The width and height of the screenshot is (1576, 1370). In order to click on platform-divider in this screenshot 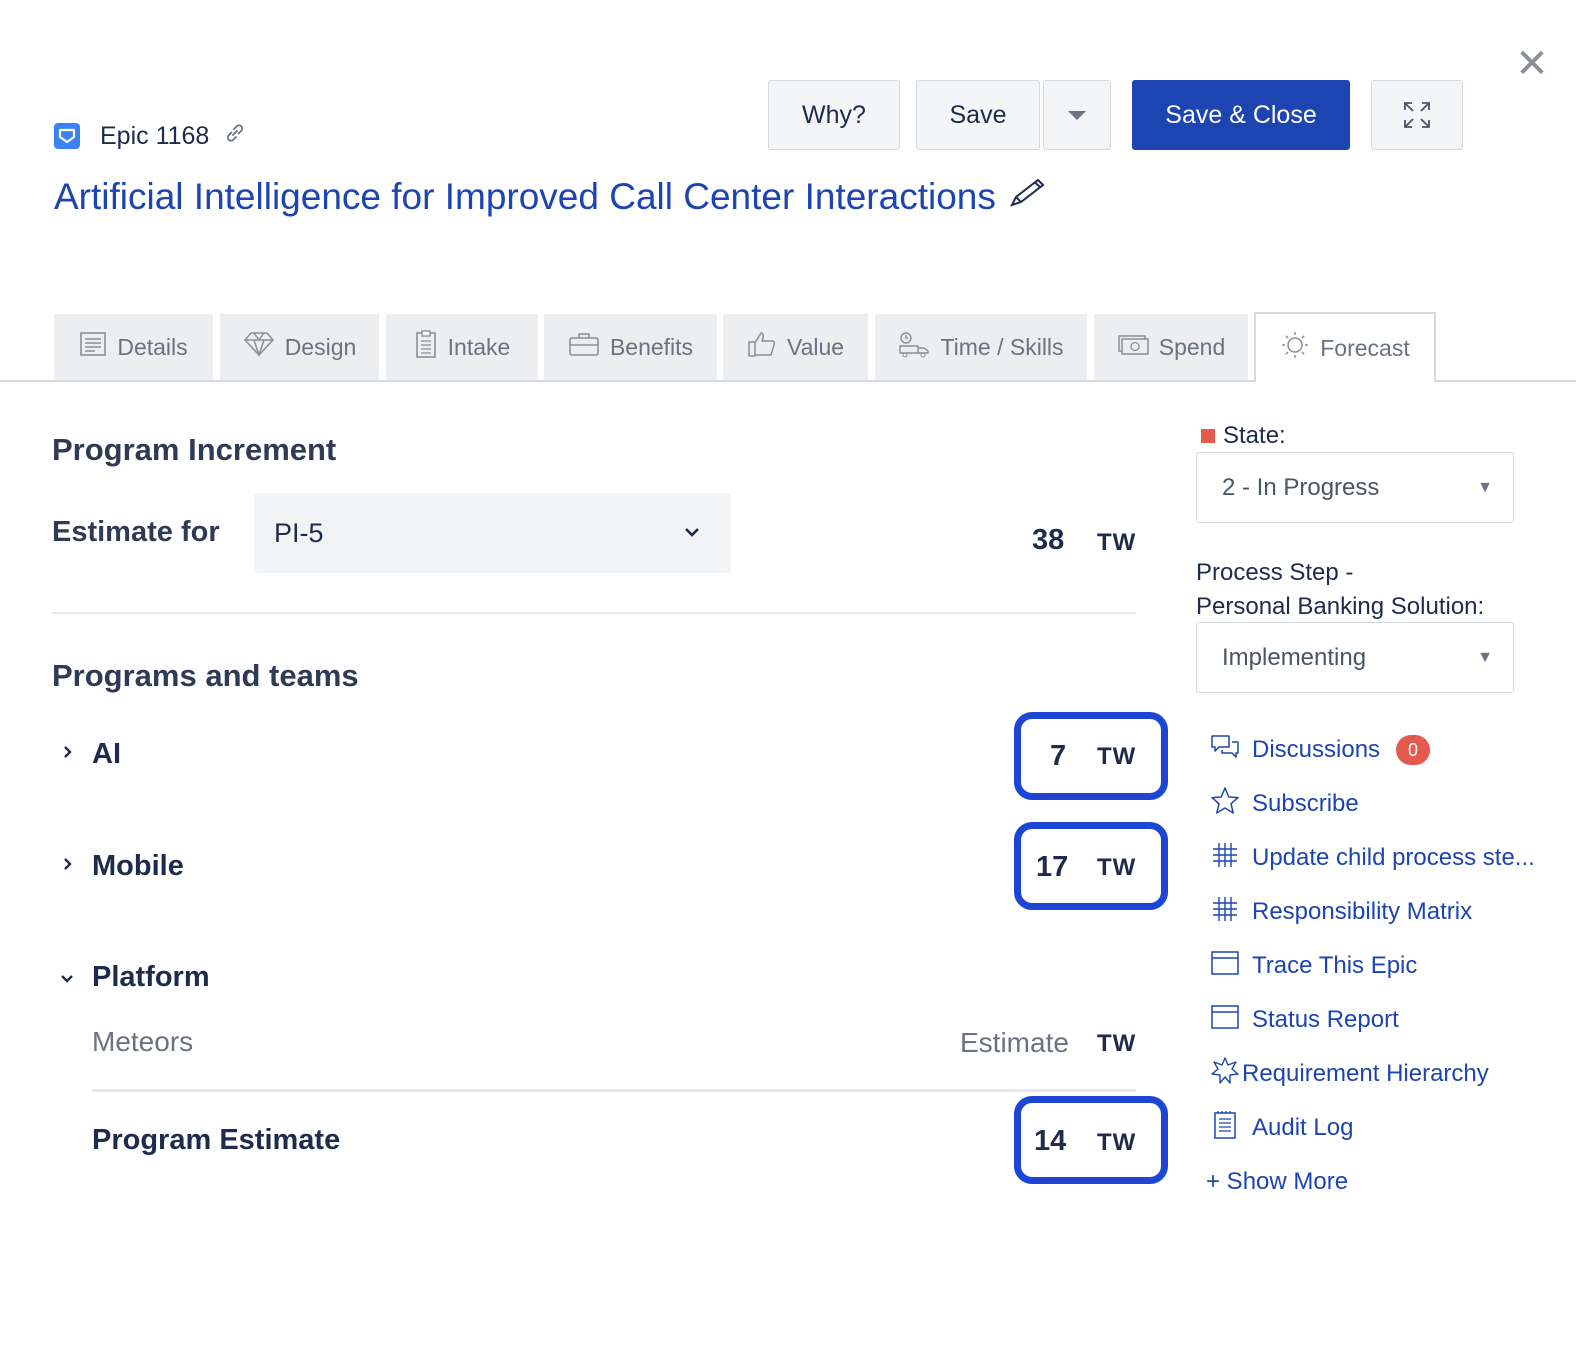, I will do `click(614, 1090)`.